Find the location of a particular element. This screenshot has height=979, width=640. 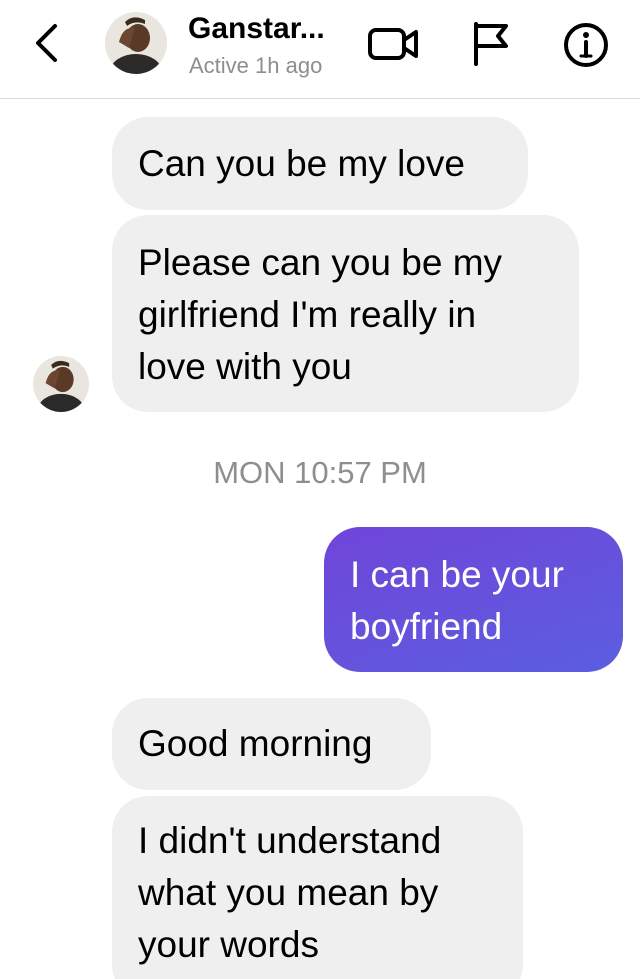

flag-icon is located at coordinates (491, 43).